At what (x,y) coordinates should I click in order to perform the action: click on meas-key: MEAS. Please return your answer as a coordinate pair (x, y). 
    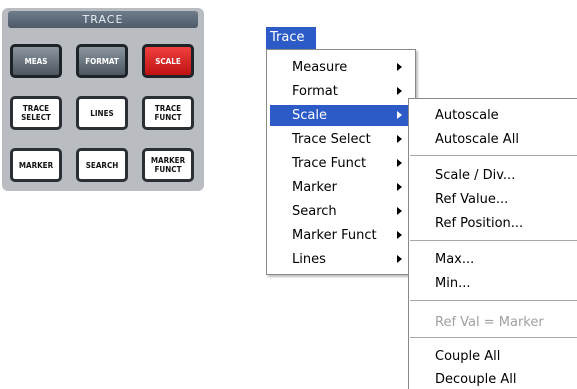
    Looking at the image, I should click on (36, 61).